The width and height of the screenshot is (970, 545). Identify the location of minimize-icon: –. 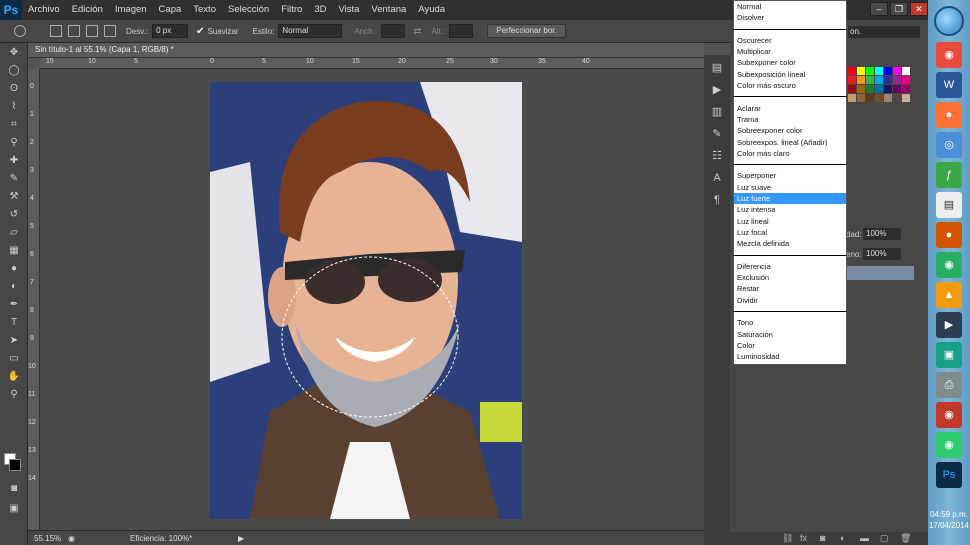
(879, 9).